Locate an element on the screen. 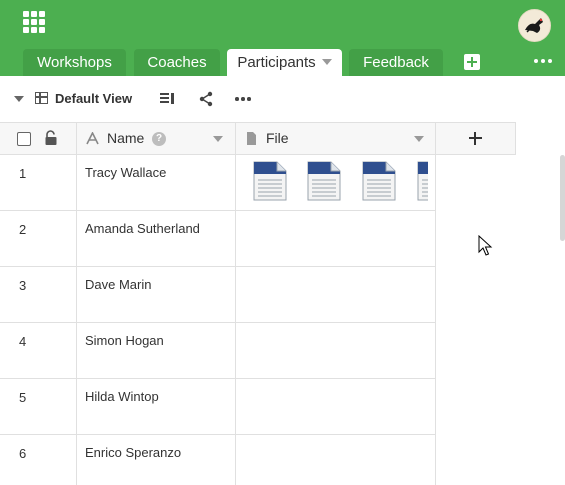  table-view-icon is located at coordinates (41, 98).